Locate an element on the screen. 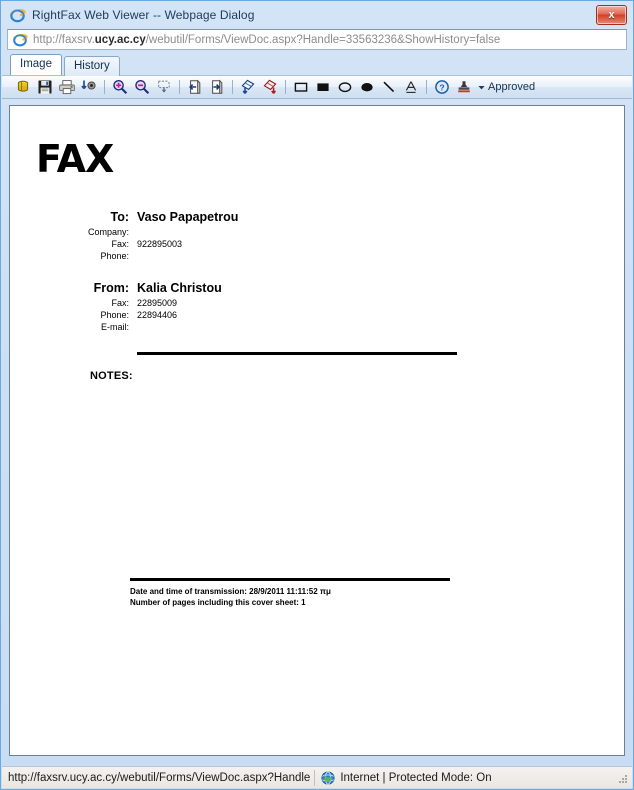 The height and width of the screenshot is (790, 634). title-bar: RightFax Web Viewer -- Webpage Dialog x is located at coordinates (317, 15).